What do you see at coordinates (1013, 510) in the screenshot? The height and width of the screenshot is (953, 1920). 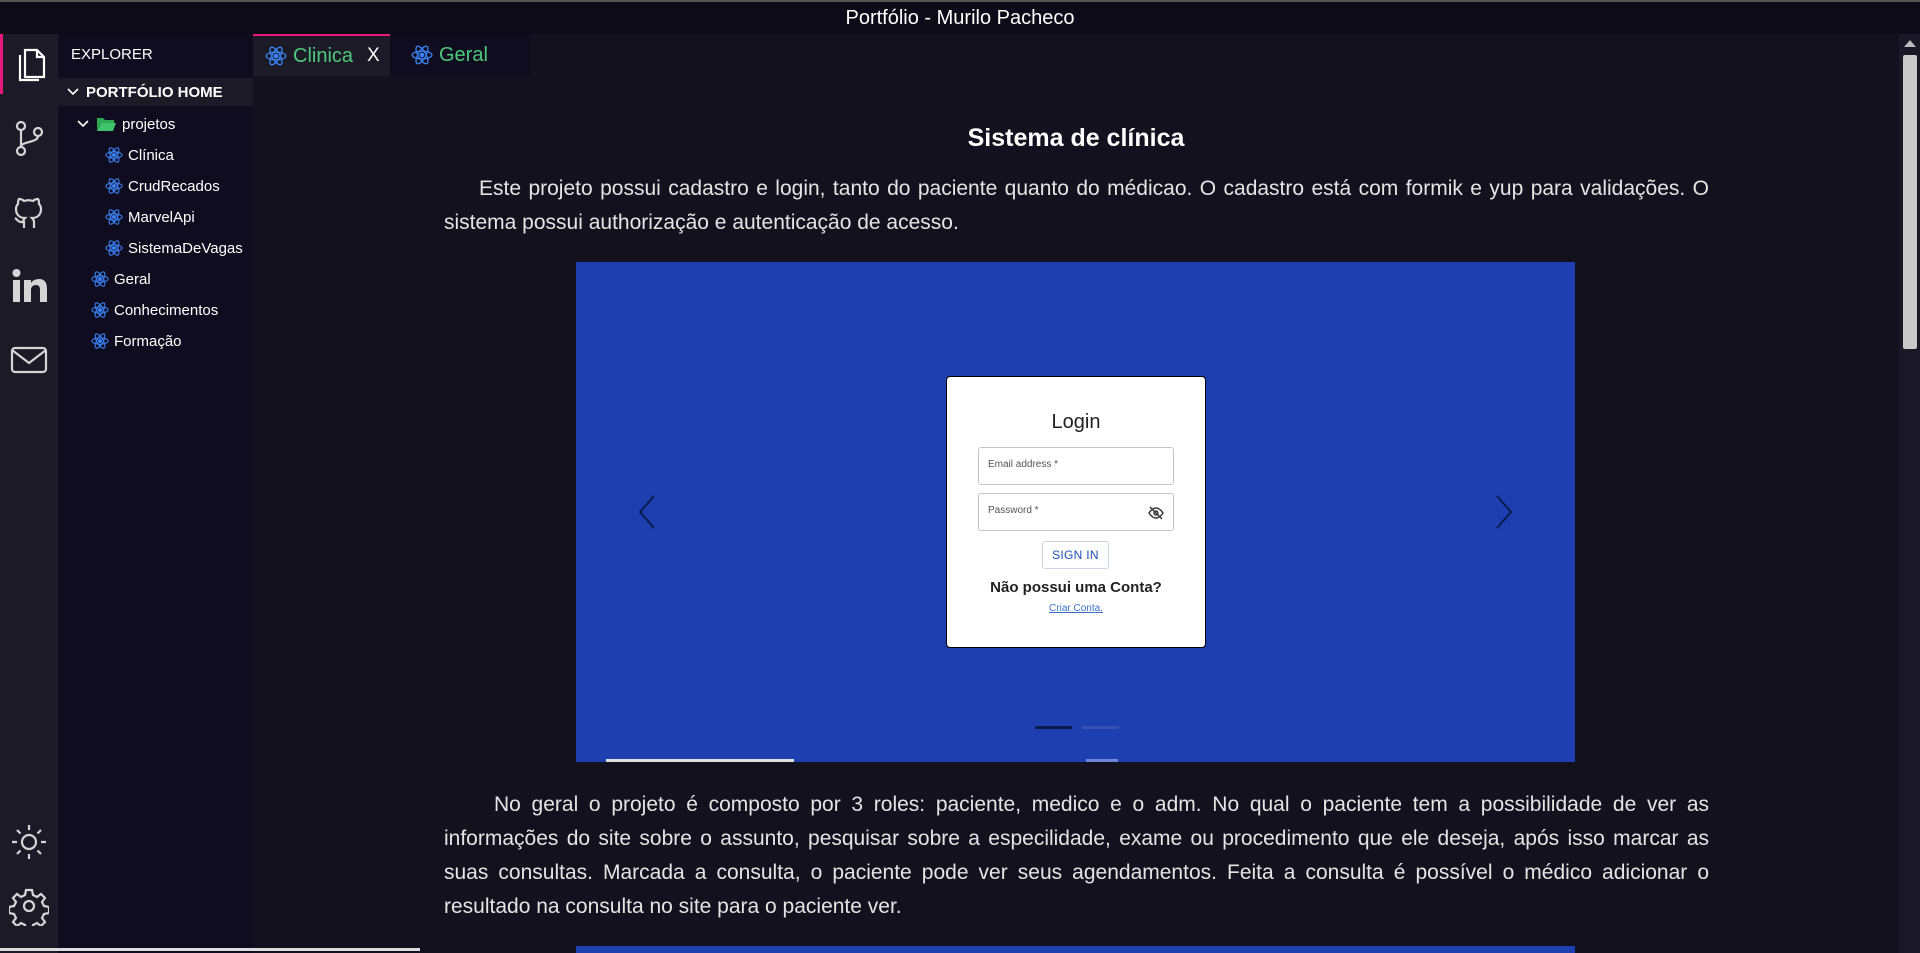 I see `password-label: Password *` at bounding box center [1013, 510].